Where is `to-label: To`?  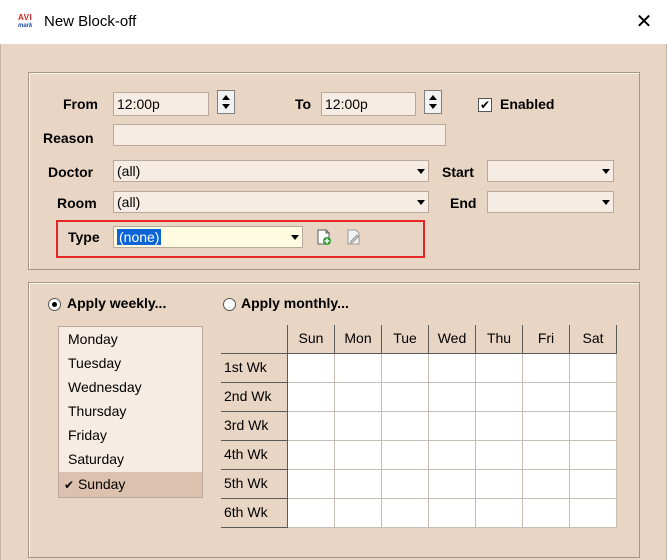
to-label: To is located at coordinates (303, 104).